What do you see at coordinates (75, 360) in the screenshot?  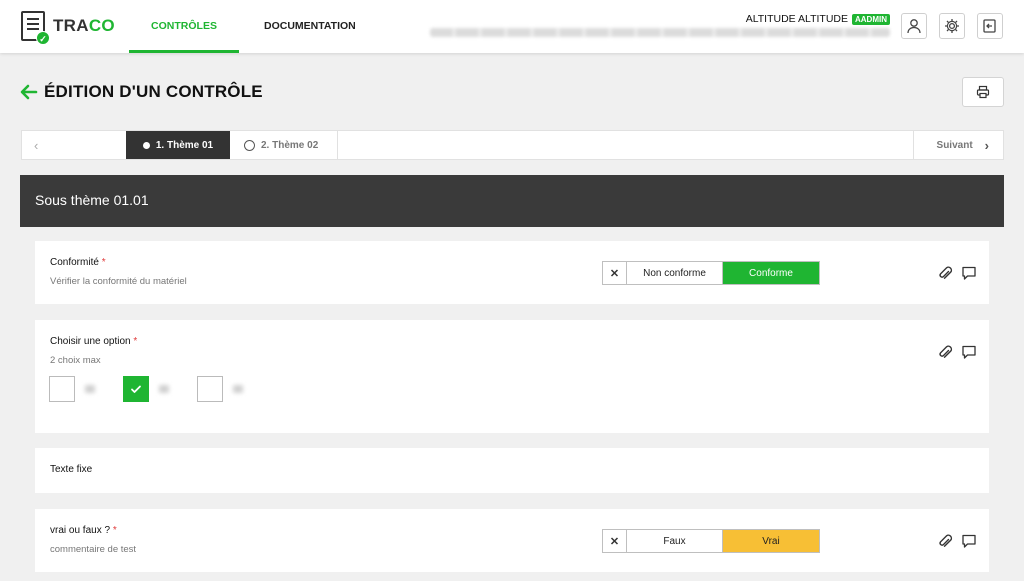 I see `question-subtext: 2 choix max` at bounding box center [75, 360].